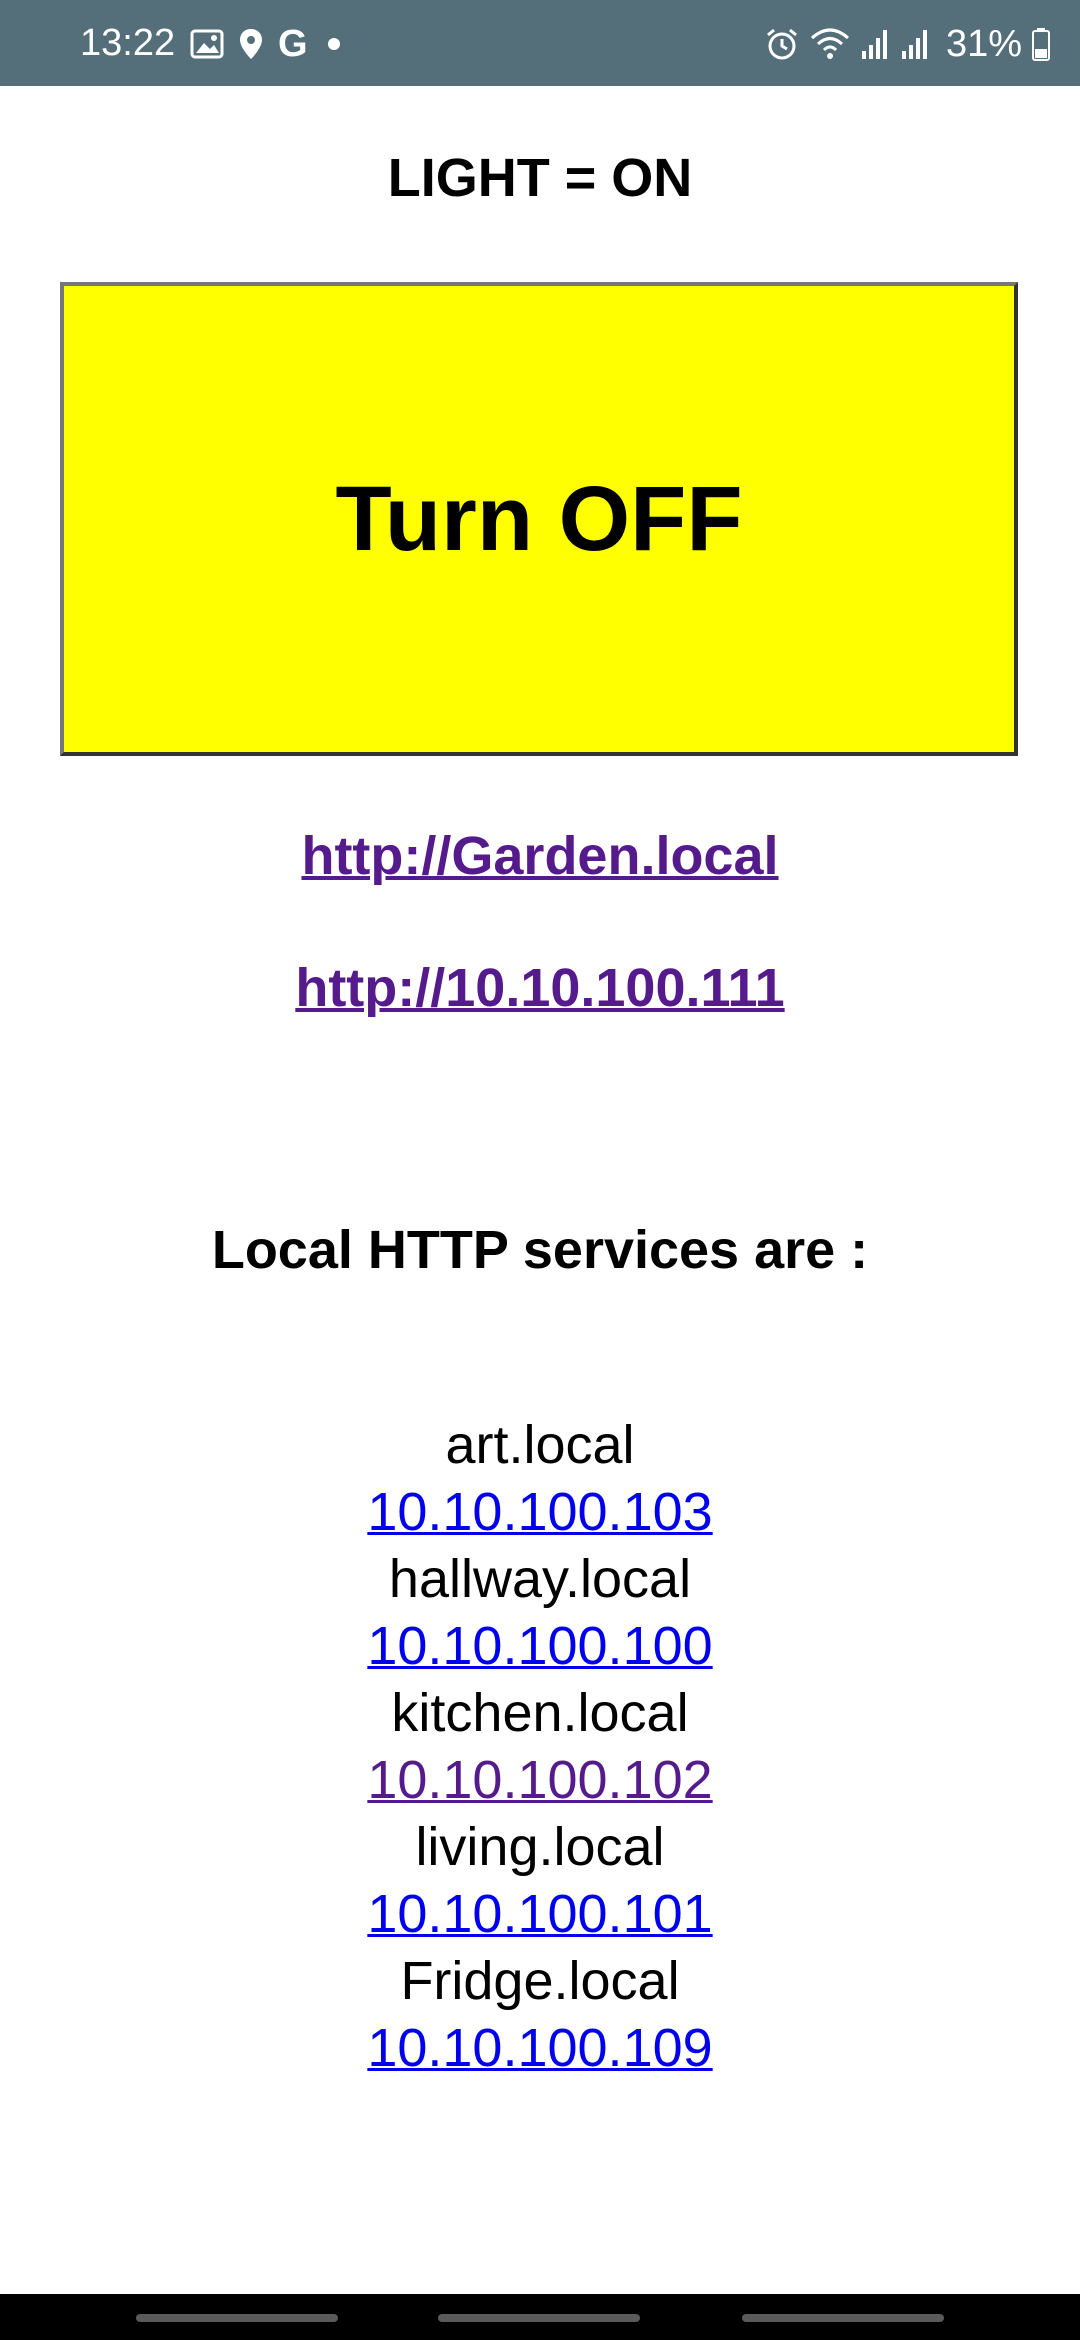 Image resolution: width=1080 pixels, height=2340 pixels. Describe the element at coordinates (539, 1914) in the screenshot. I see `service-ip-link: 10.10.100.101` at that location.